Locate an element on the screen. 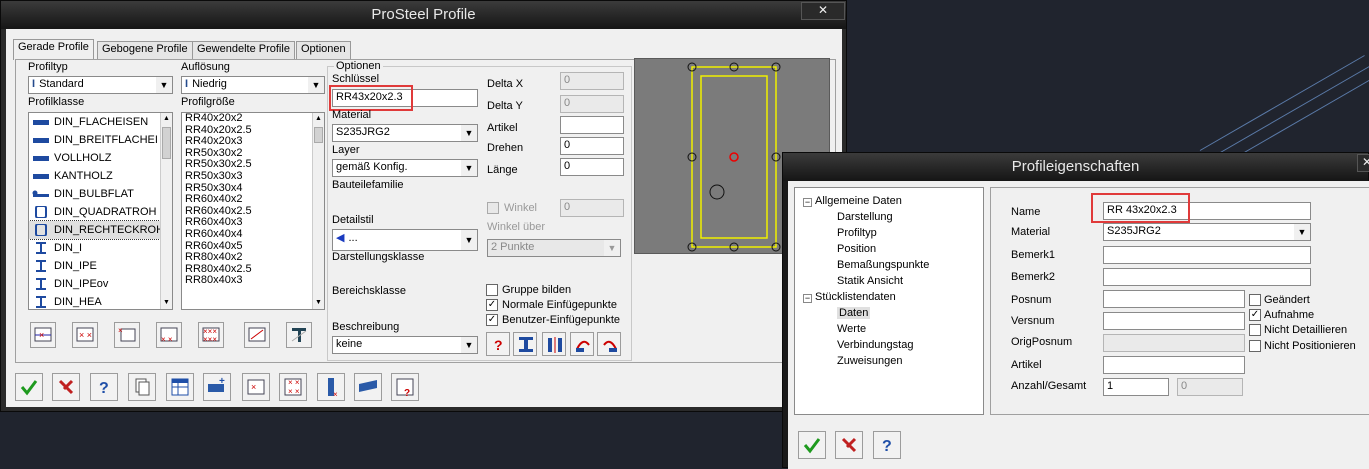 This screenshot has height=469, width=1369. column-profile-button: × is located at coordinates (331, 387).